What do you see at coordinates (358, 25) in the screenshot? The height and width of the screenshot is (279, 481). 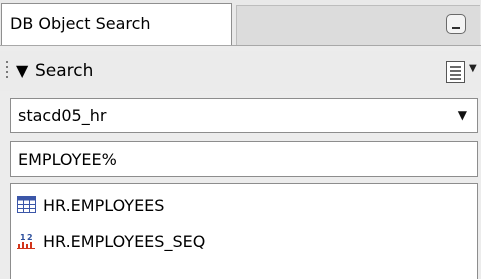 I see `tab-strip-empty-area` at bounding box center [358, 25].